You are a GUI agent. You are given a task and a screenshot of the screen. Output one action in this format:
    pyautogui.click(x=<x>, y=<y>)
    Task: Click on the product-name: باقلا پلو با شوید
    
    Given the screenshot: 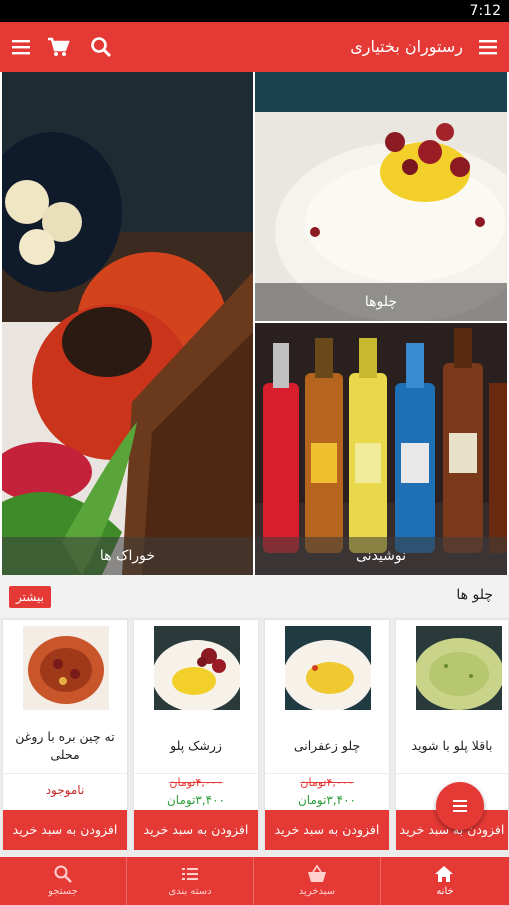 What is the action you would take?
    pyautogui.click(x=452, y=745)
    